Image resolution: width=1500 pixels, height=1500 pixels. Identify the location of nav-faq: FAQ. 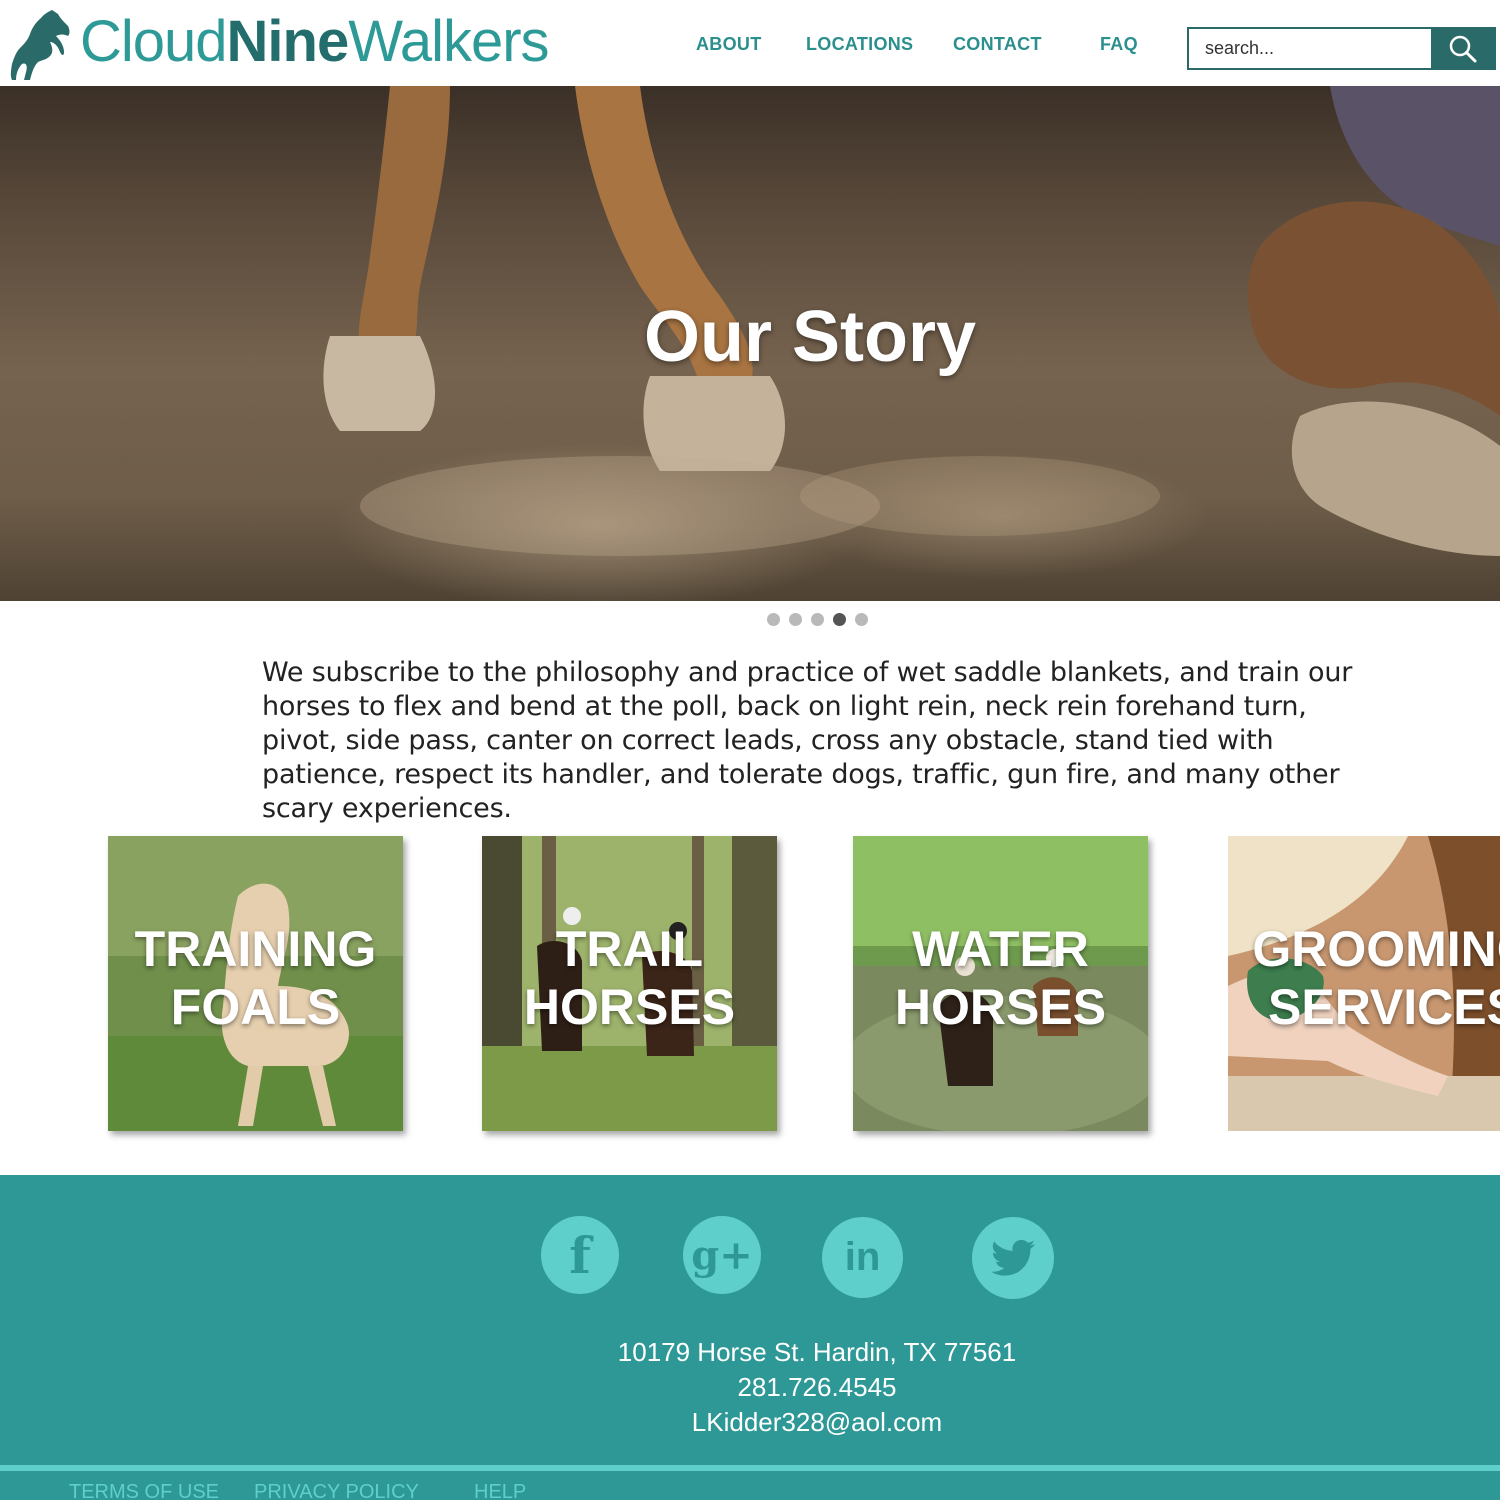
(1119, 44).